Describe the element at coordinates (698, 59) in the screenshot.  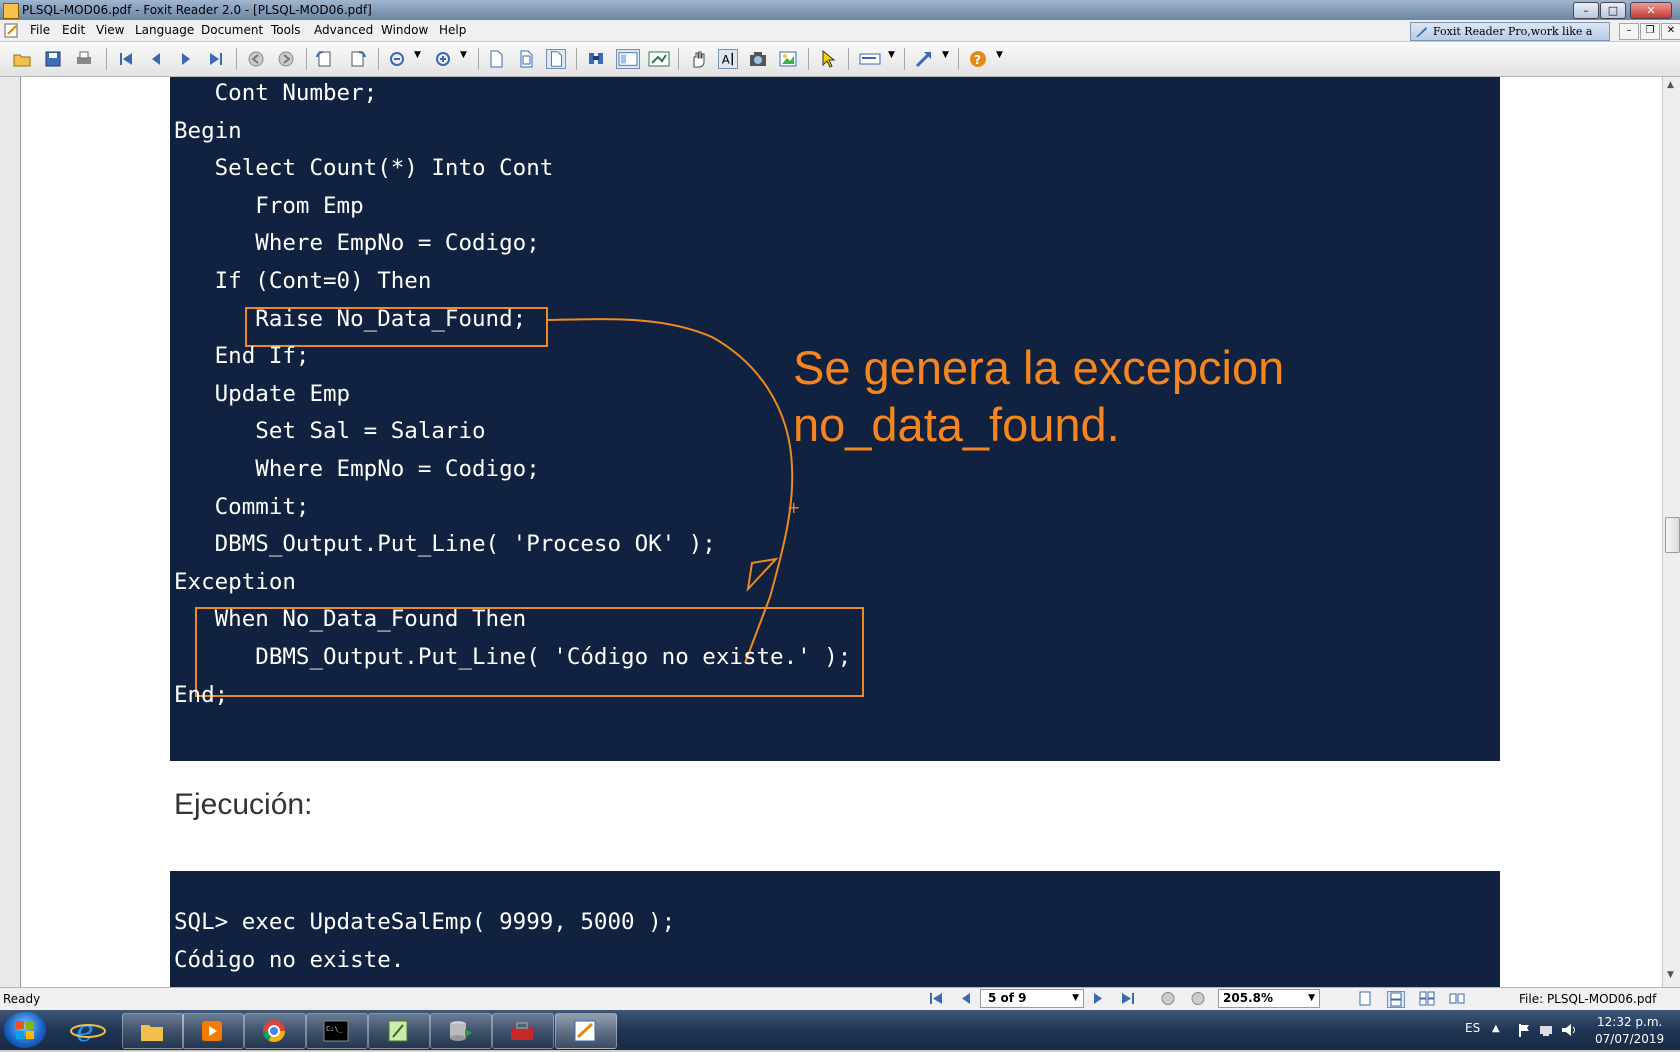
I see `hand-tool-icon` at that location.